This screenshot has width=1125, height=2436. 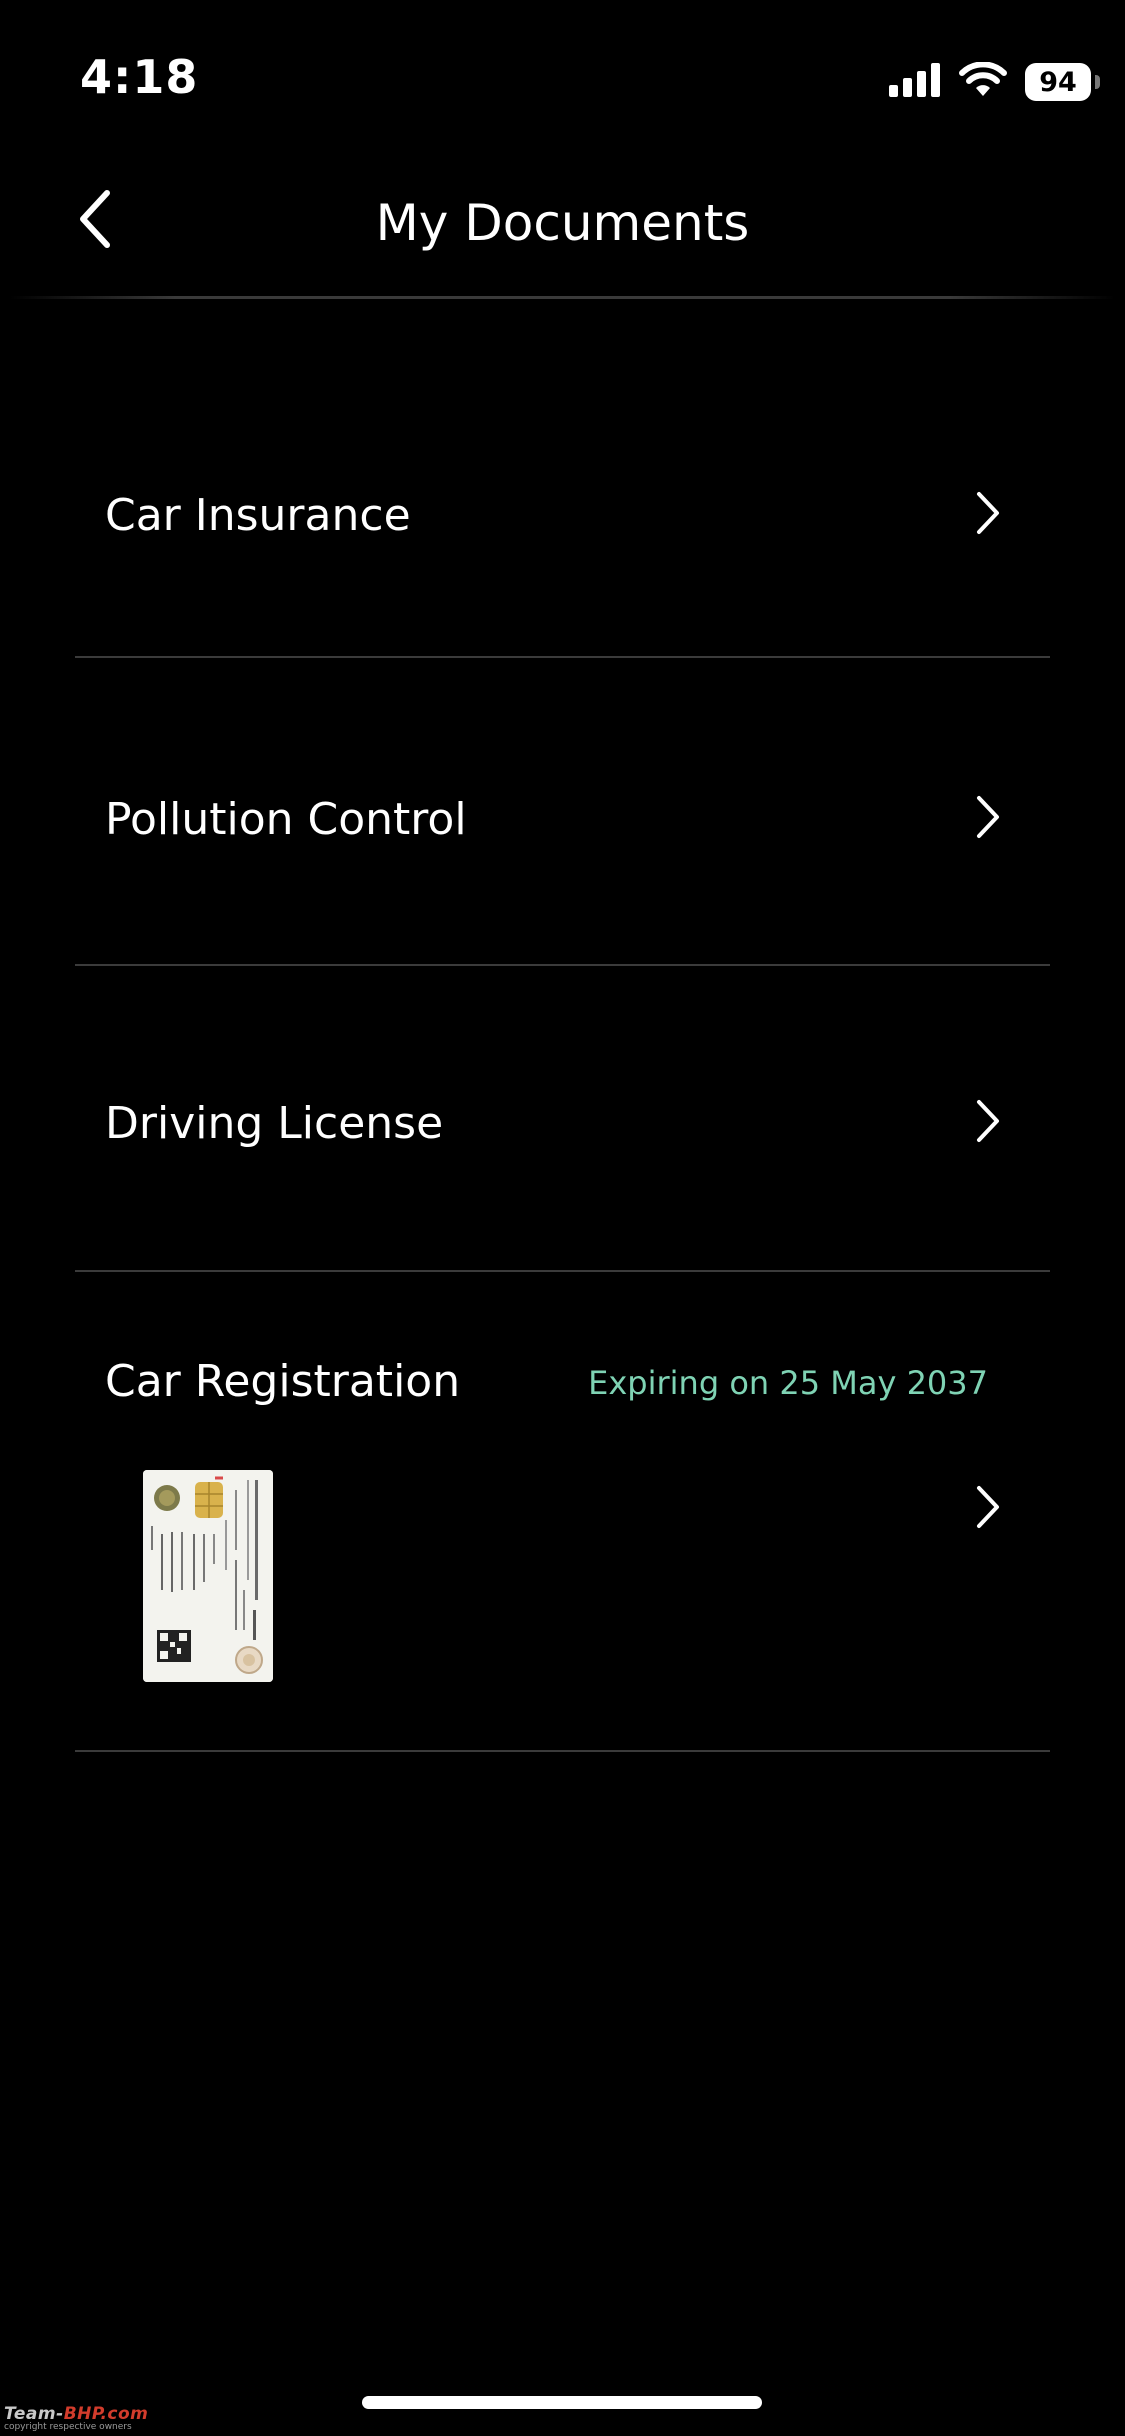 I want to click on cellular-signal-icon, so click(x=915, y=82).